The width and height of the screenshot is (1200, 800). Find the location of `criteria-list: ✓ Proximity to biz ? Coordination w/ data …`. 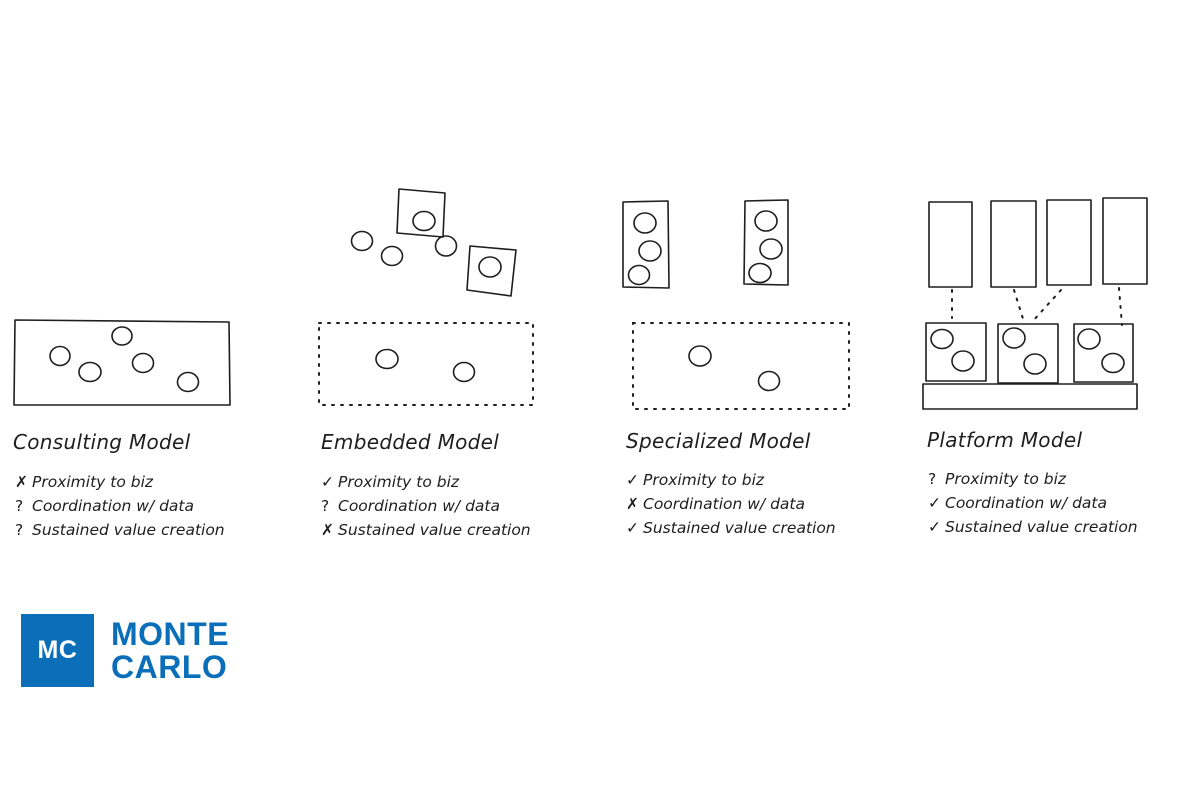

criteria-list: ✓ Proximity to biz ? Coordination w/ data … is located at coordinates (426, 506).